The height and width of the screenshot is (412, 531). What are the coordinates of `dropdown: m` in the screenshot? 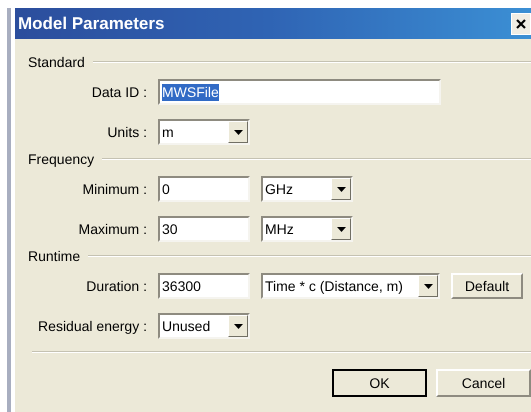 It's located at (204, 132).